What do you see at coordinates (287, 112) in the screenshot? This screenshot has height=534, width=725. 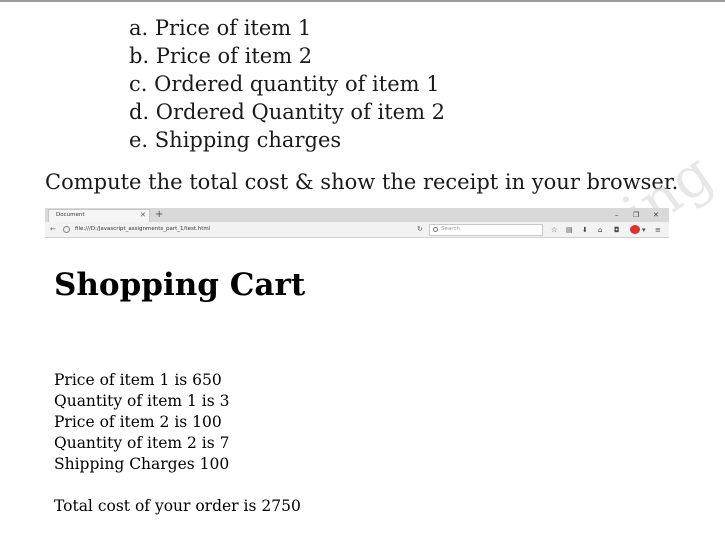 I see `requirement-item: d. Ordered Quantity of item 2` at bounding box center [287, 112].